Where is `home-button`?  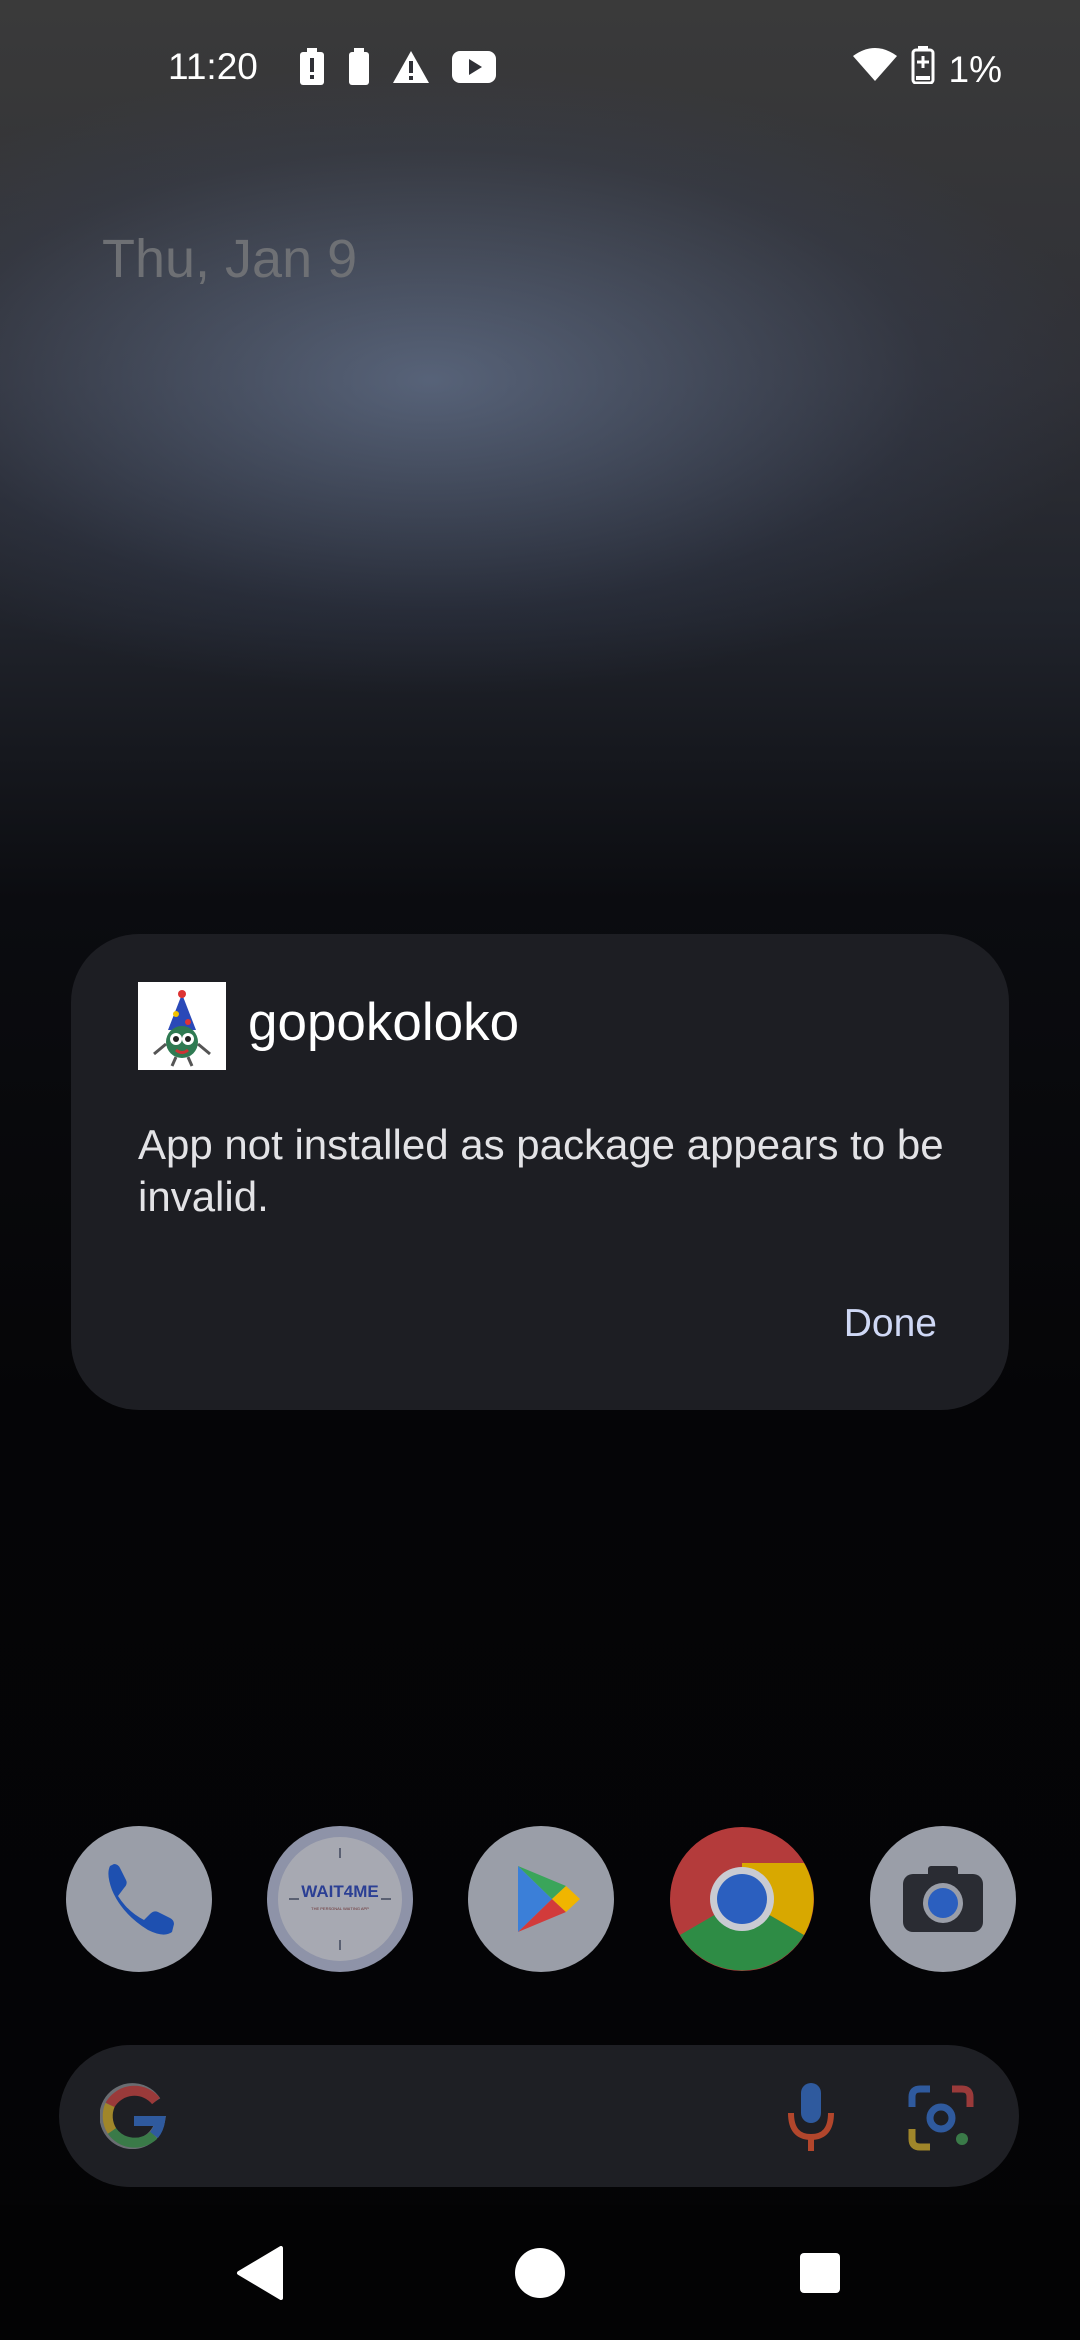 home-button is located at coordinates (540, 2272).